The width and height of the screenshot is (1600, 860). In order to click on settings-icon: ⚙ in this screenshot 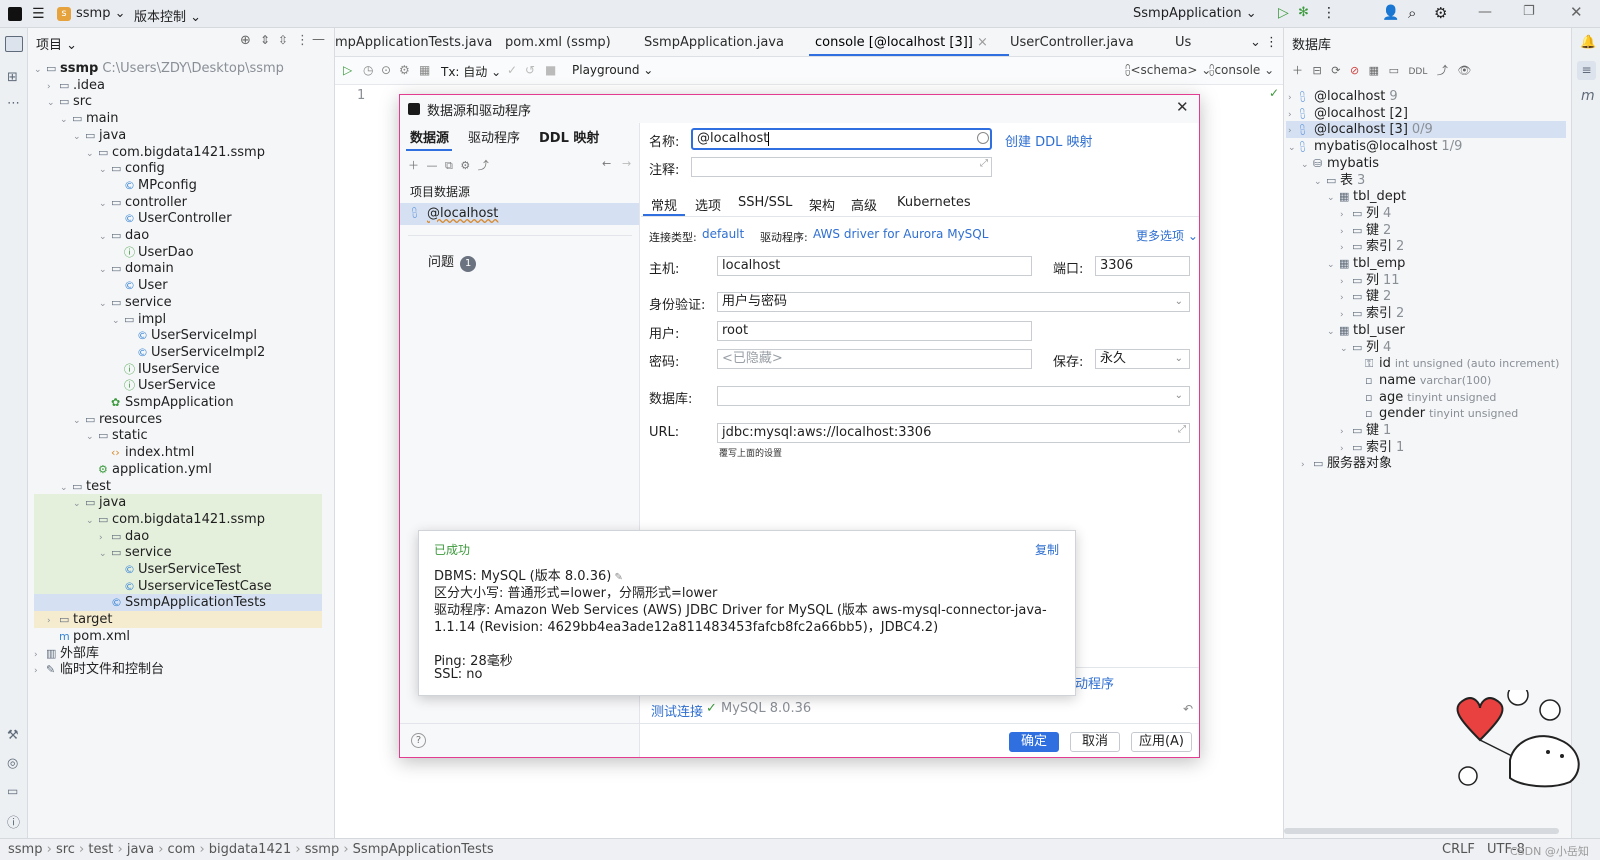, I will do `click(1440, 13)`.